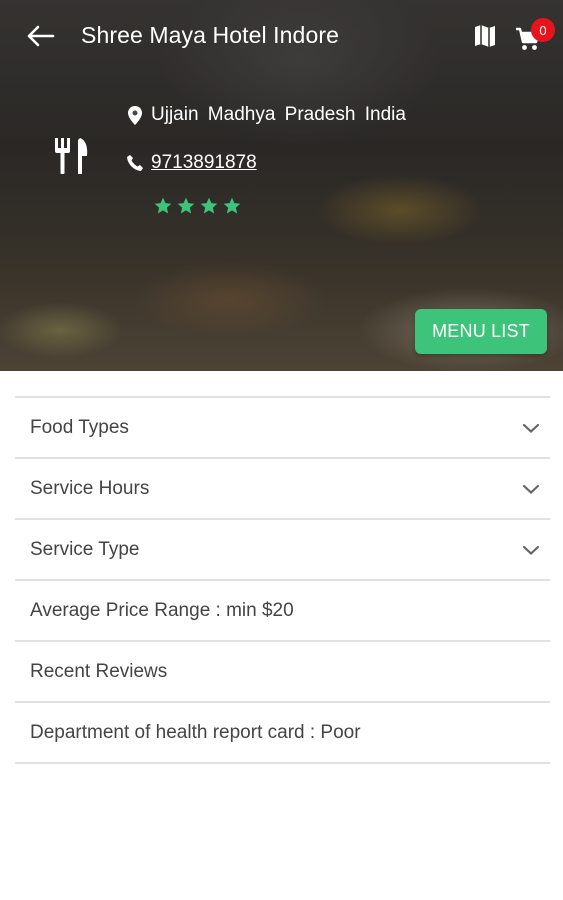 Image resolution: width=563 pixels, height=900 pixels. I want to click on details-list-item: Average Price Range : min $20, so click(282, 611).